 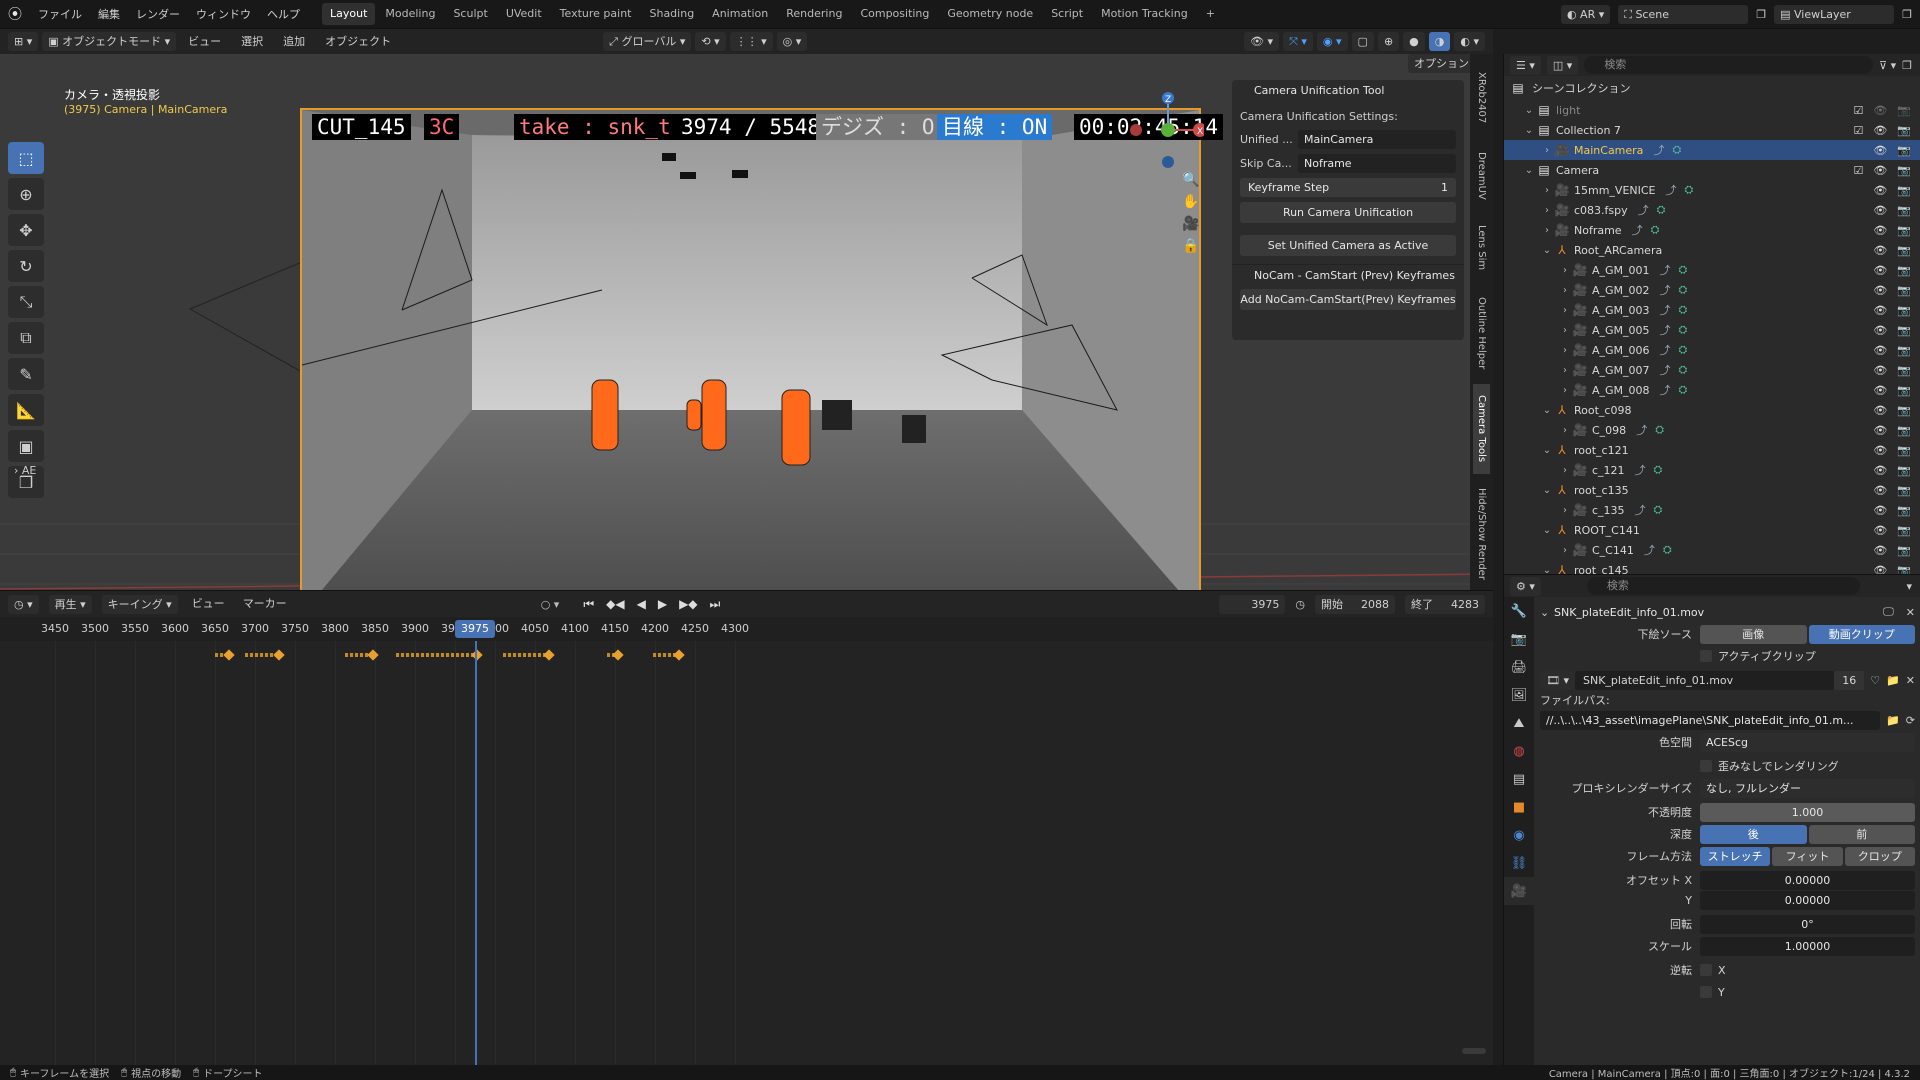 What do you see at coordinates (1879, 856) in the screenshot?
I see `frame-crop-option: クロップ` at bounding box center [1879, 856].